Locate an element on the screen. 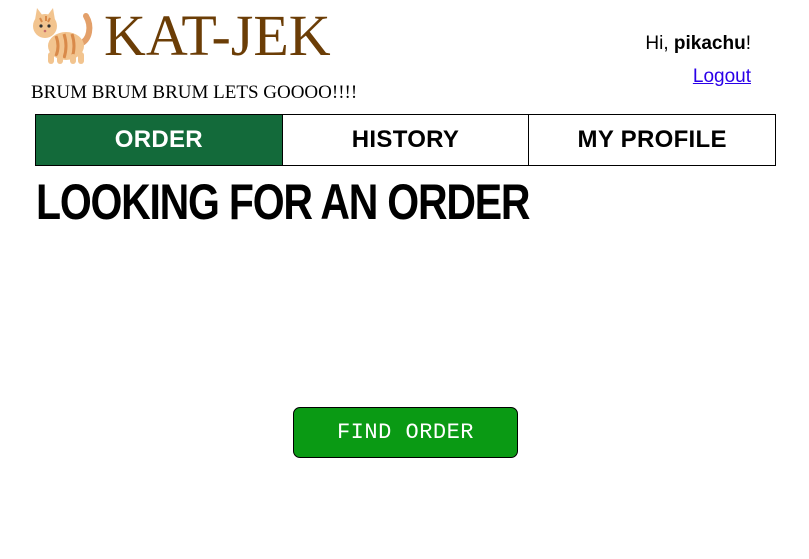 The width and height of the screenshot is (809, 559). username: pikachu is located at coordinates (709, 43).